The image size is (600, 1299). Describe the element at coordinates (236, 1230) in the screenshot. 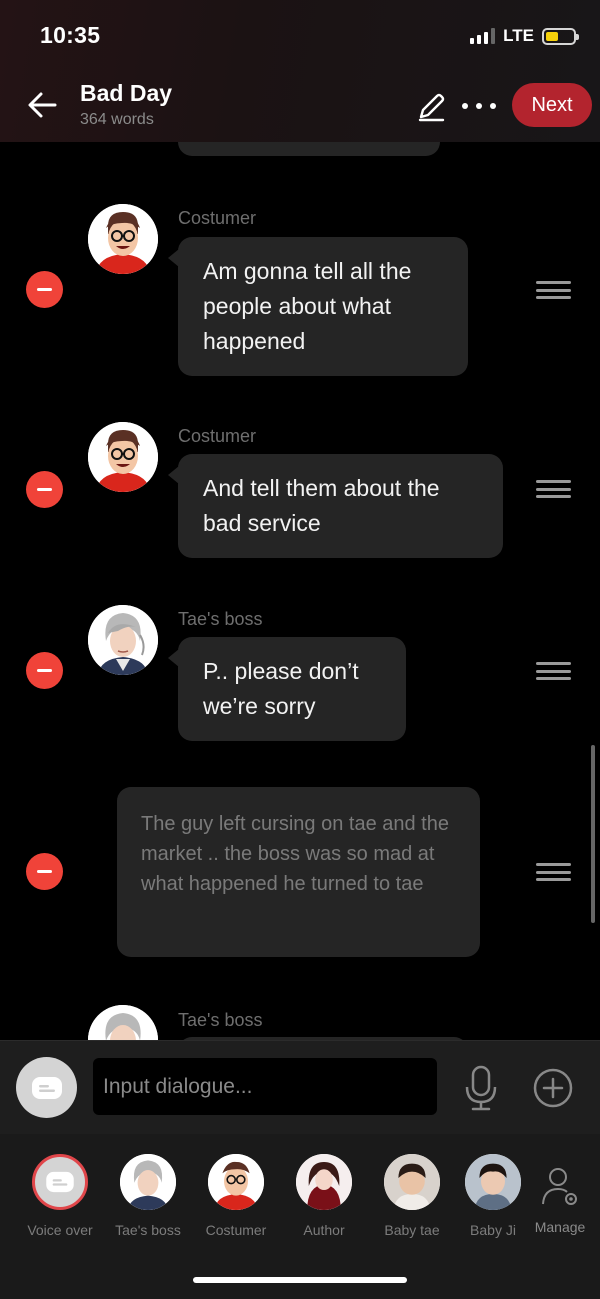

I see `character-name: Costumer` at that location.